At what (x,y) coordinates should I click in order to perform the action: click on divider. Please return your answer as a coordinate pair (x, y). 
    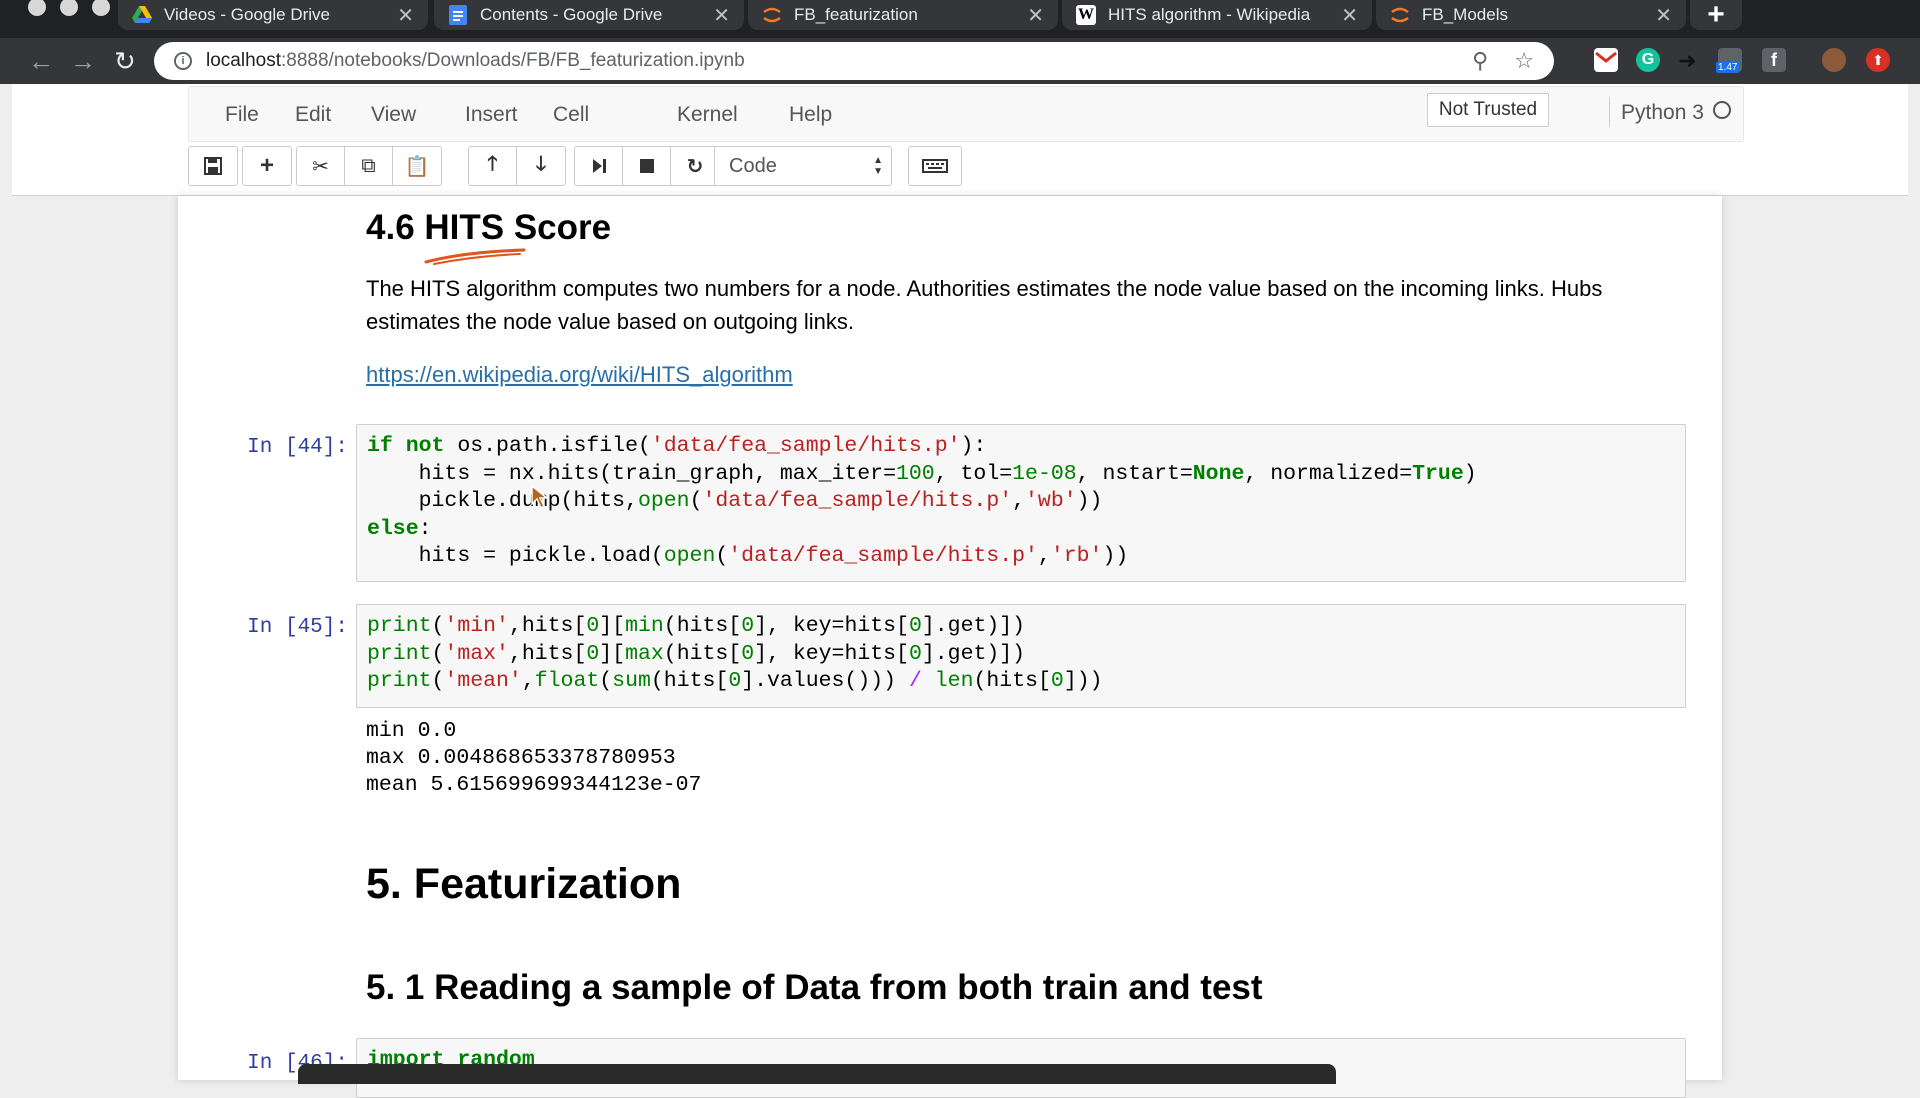
    Looking at the image, I should click on (1609, 112).